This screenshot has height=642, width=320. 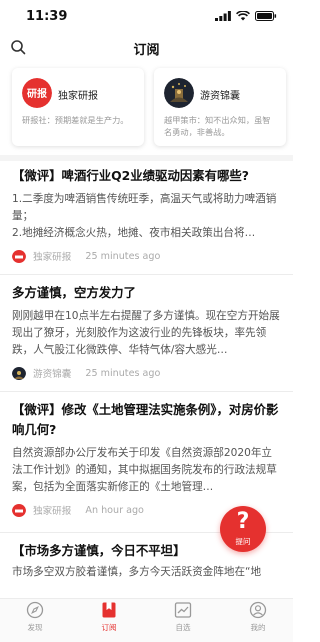 What do you see at coordinates (35, 610) in the screenshot?
I see `compass-icon` at bounding box center [35, 610].